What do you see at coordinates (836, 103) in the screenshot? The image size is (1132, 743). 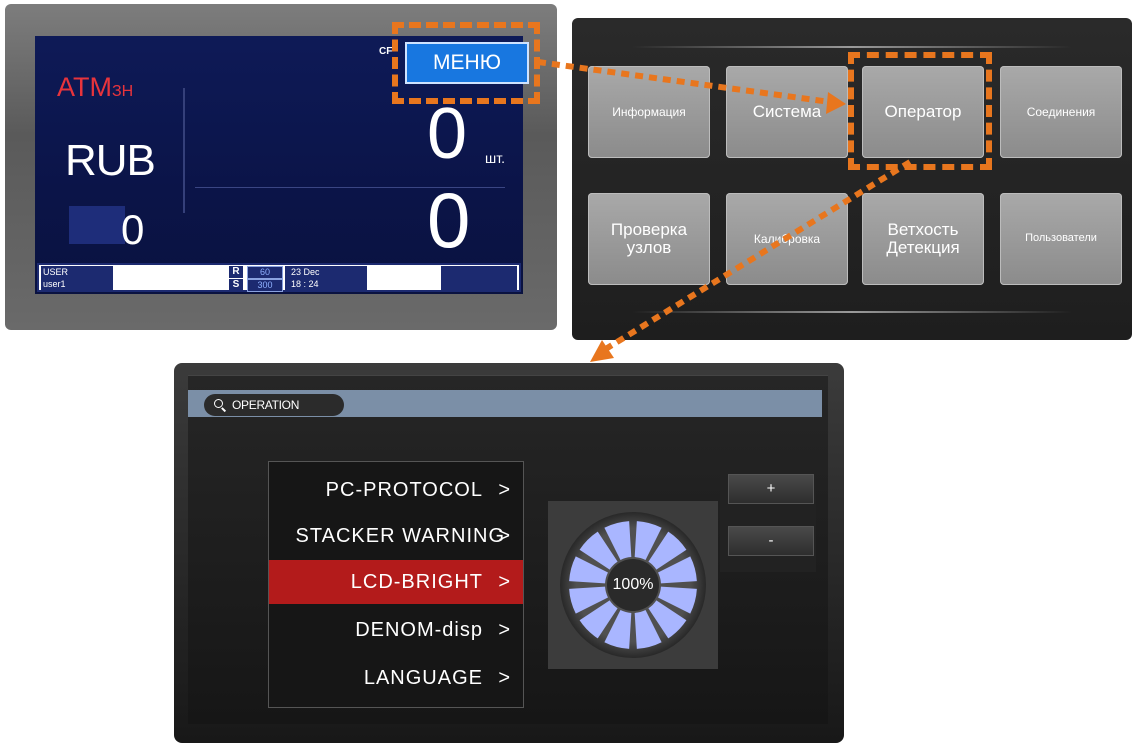 I see `arrow-head-right-icon` at bounding box center [836, 103].